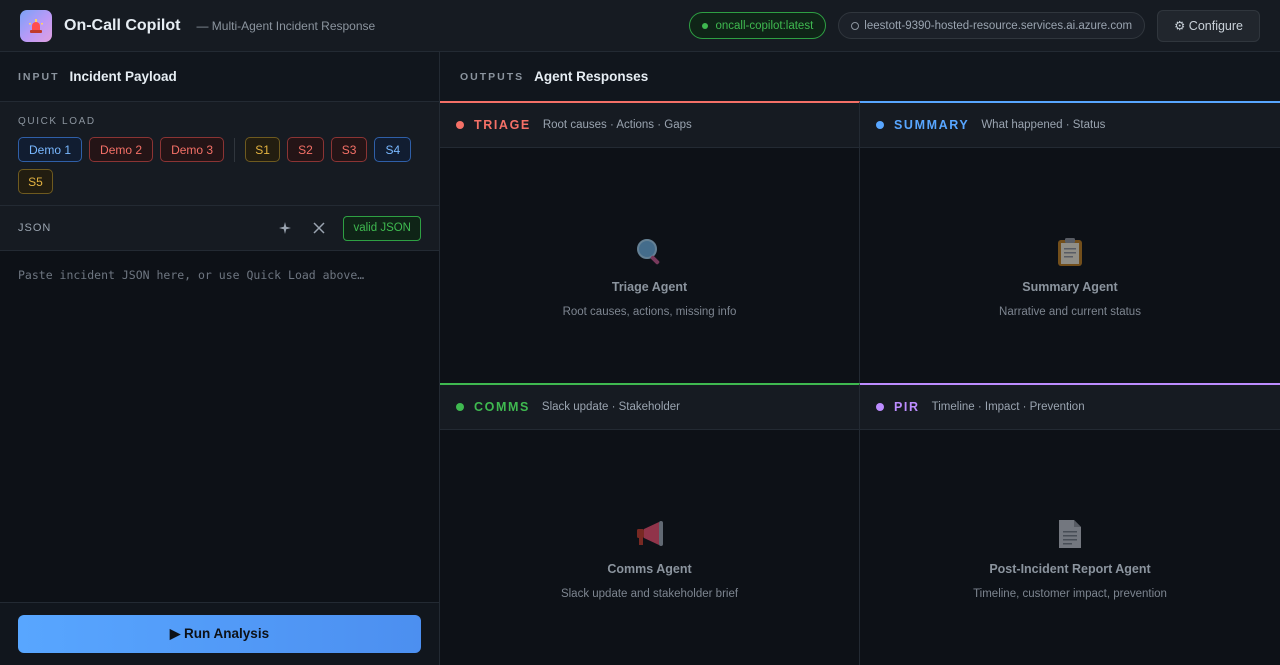  What do you see at coordinates (235, 149) in the screenshot?
I see `quick-load-divider` at bounding box center [235, 149].